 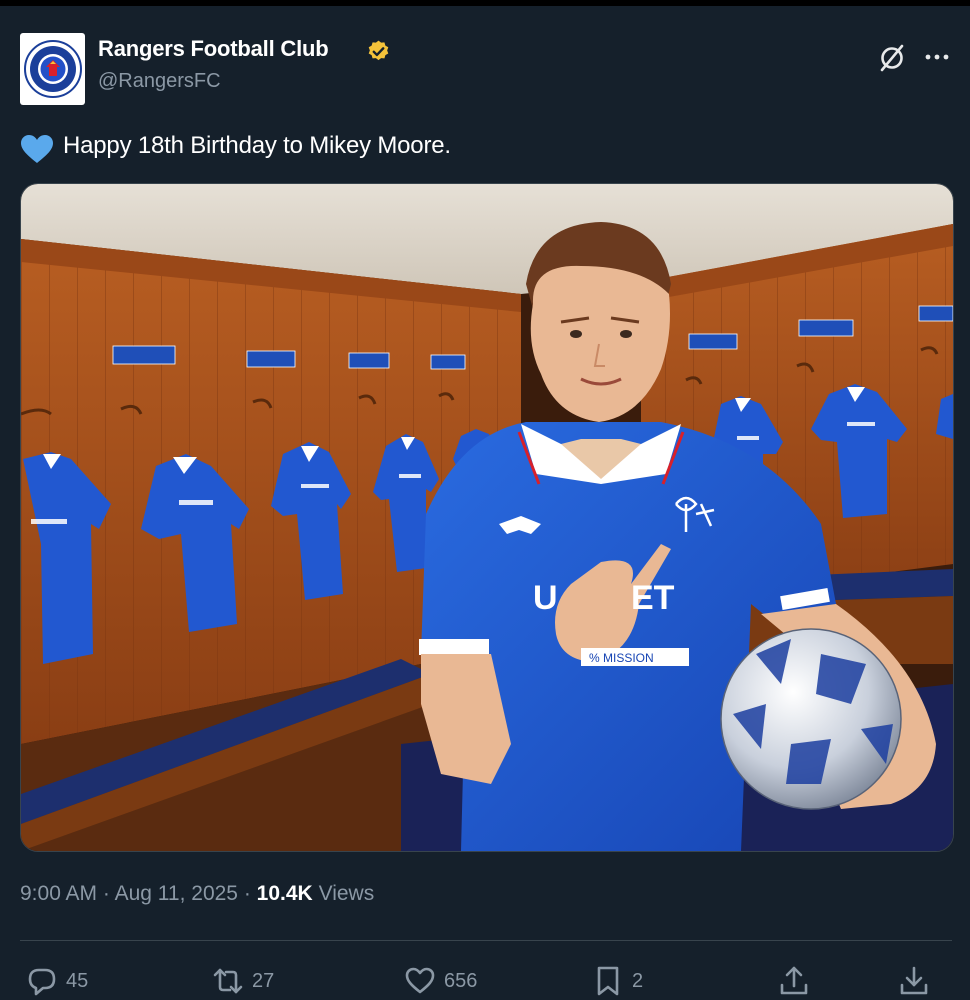 What do you see at coordinates (176, 893) in the screenshot?
I see `tweet-date: Aug 11, 2025` at bounding box center [176, 893].